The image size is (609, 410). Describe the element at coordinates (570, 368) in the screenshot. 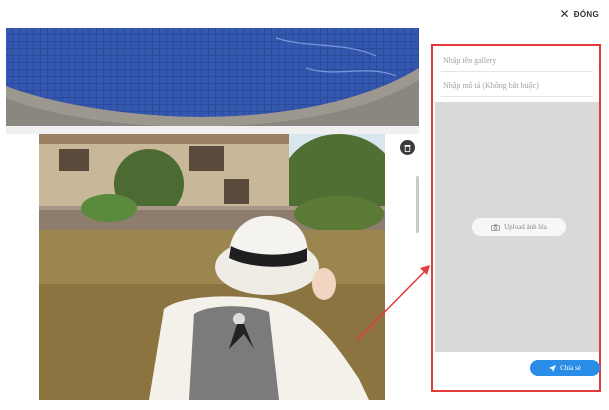

I see `share-label: Chia sẻ` at that location.